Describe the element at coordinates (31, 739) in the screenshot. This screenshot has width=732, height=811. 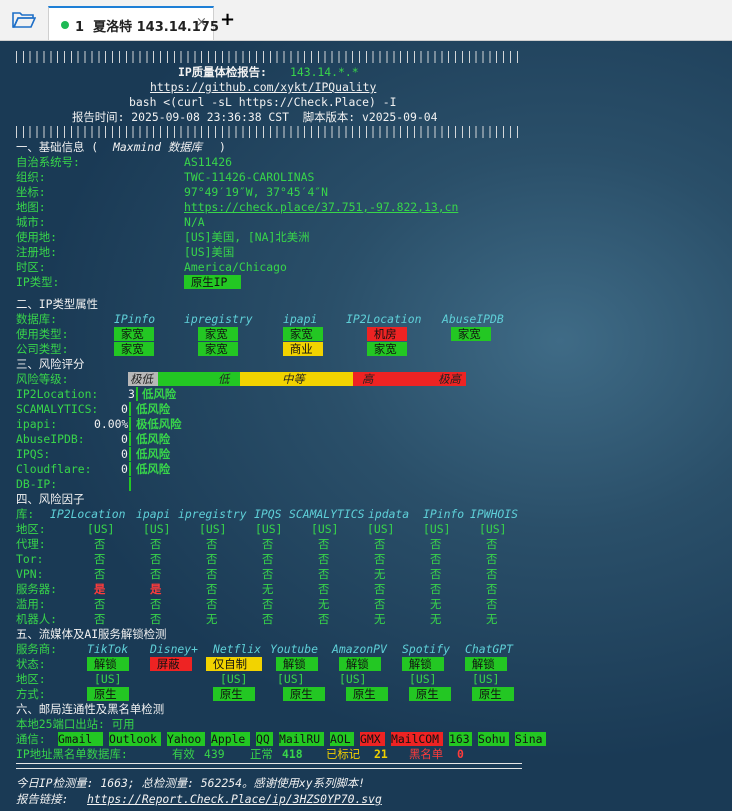
I see `comm-label: 通信:` at that location.